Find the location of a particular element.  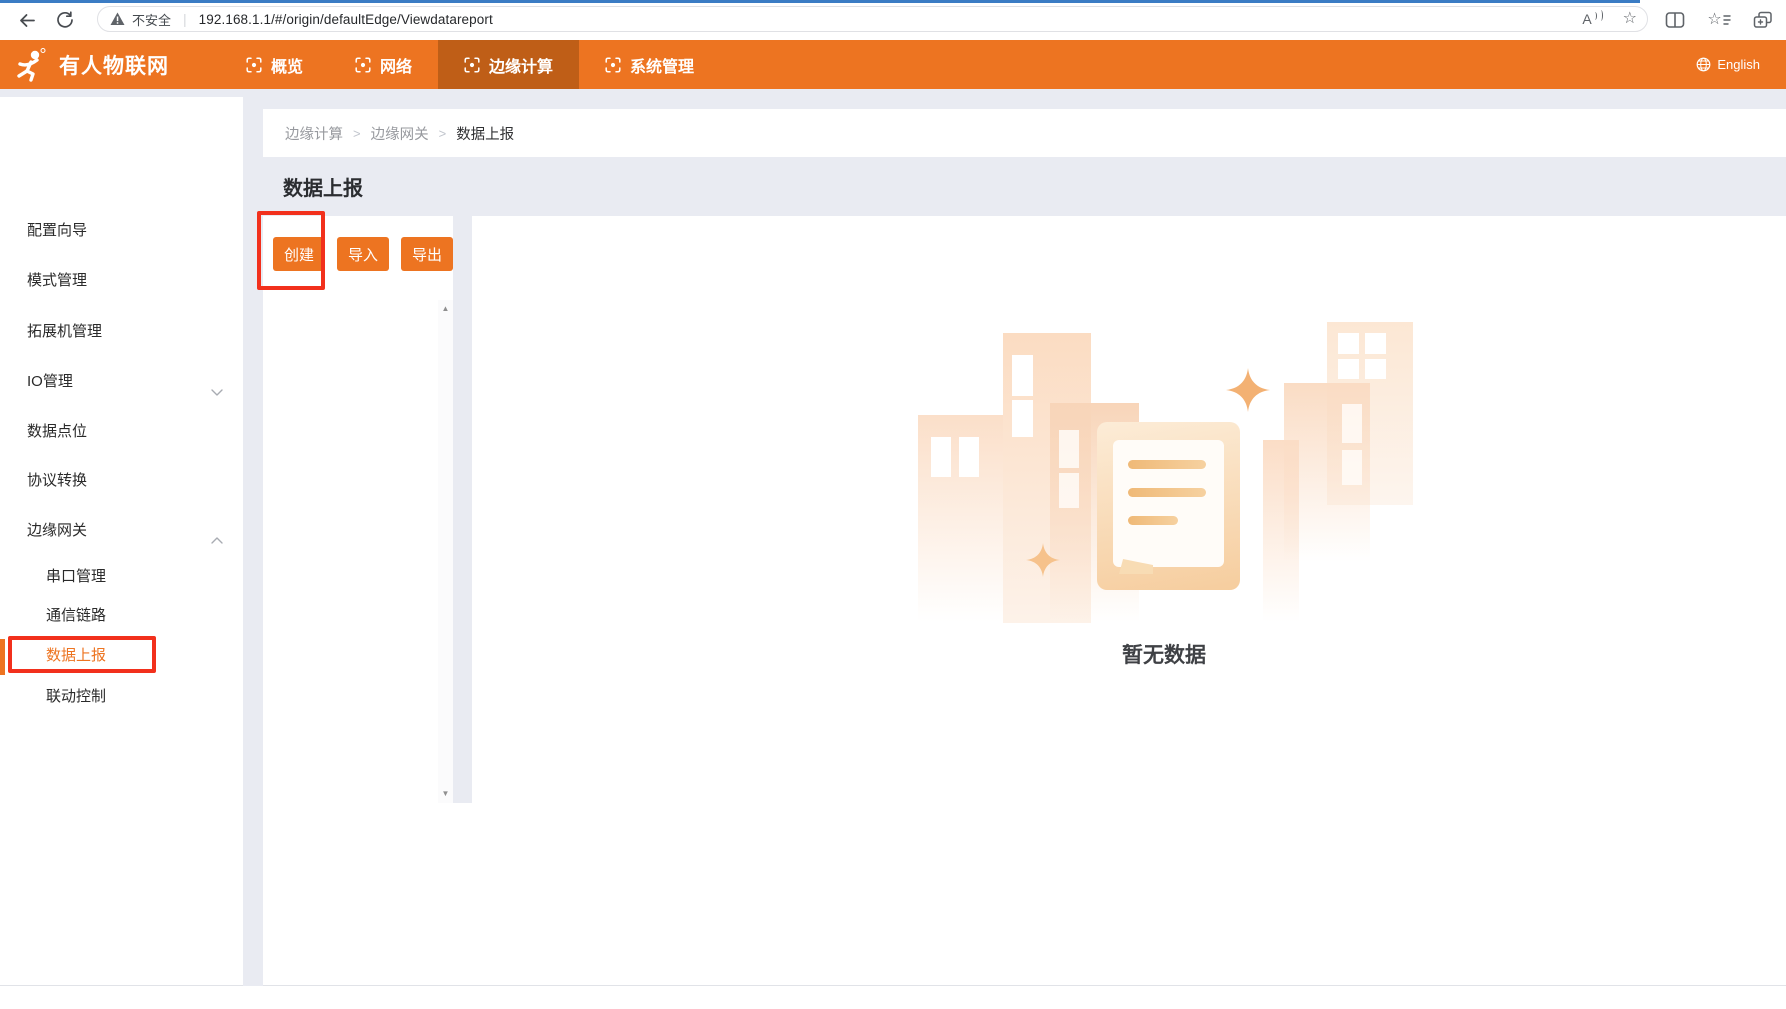

sidebar-item-communication-link: 通信链路 is located at coordinates (121, 616).